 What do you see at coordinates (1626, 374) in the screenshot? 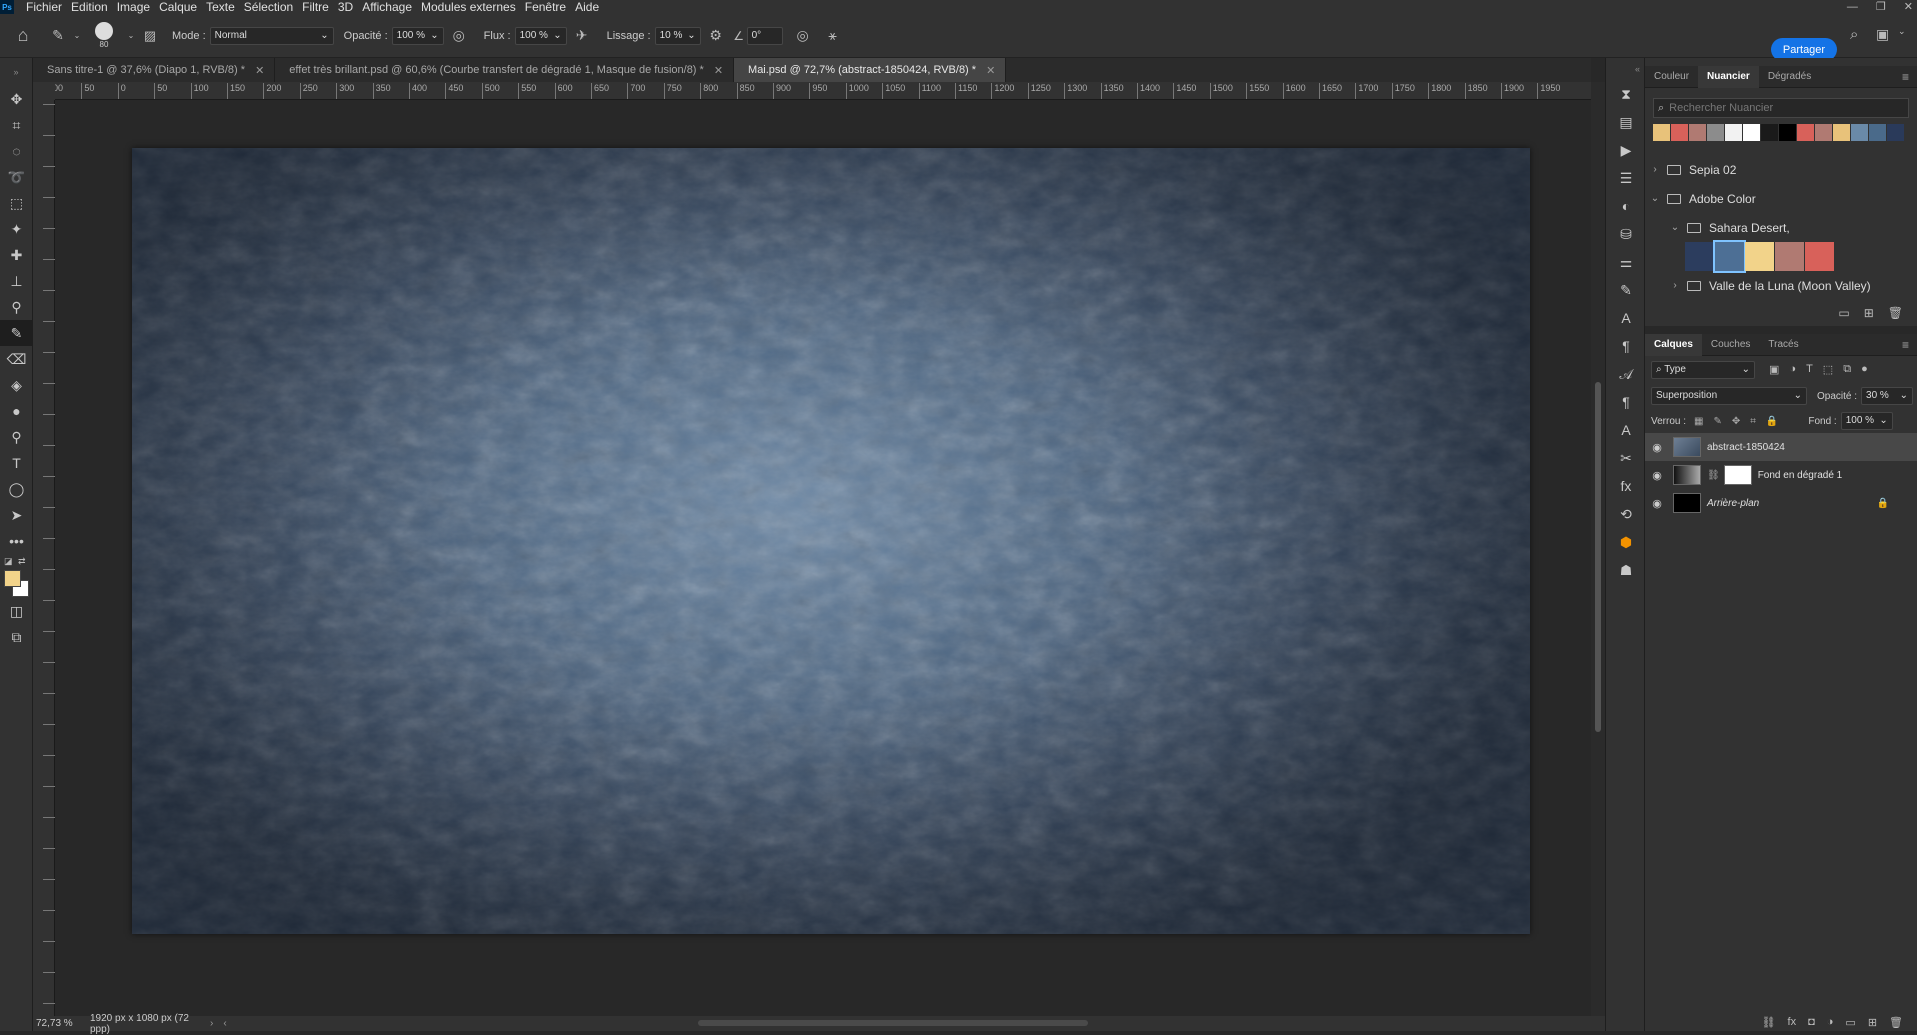
I see `glyphs-icon: 𝒜` at bounding box center [1626, 374].